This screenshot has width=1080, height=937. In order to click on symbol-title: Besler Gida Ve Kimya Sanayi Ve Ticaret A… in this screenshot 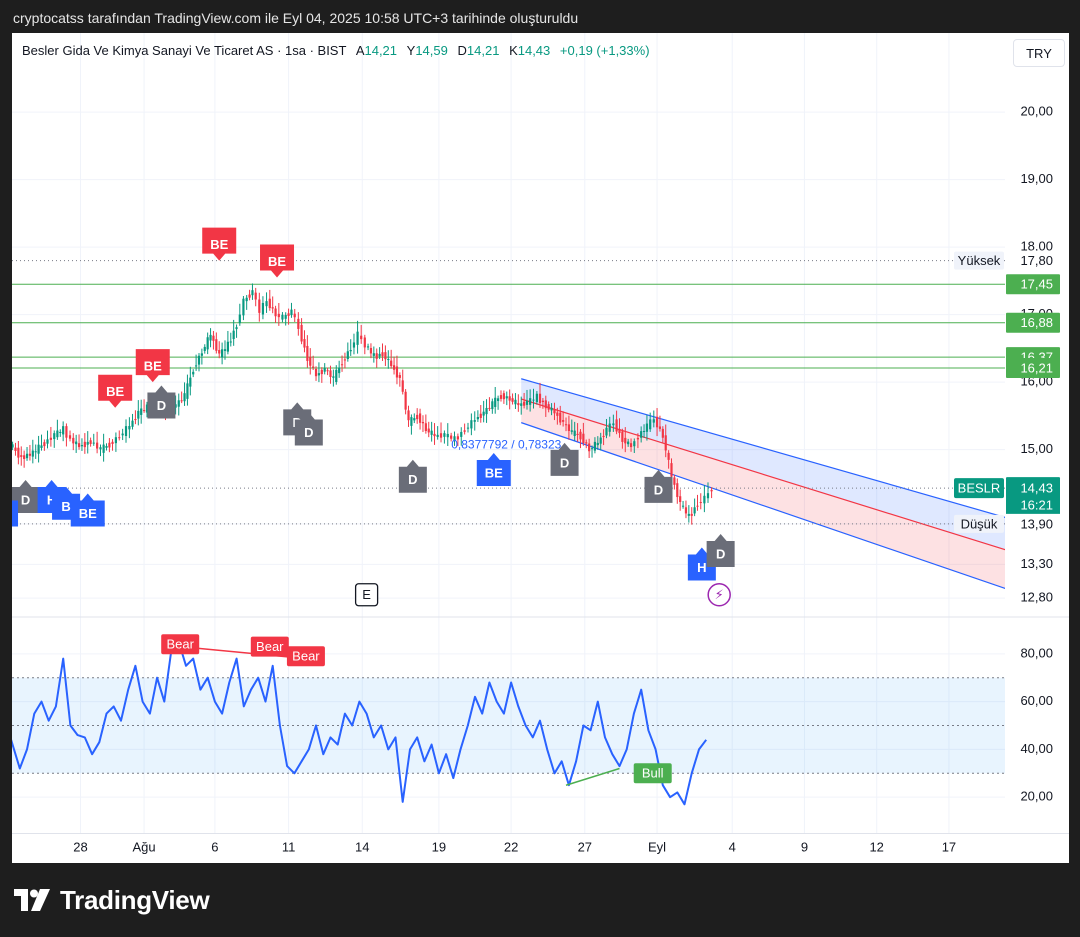, I will do `click(184, 50)`.